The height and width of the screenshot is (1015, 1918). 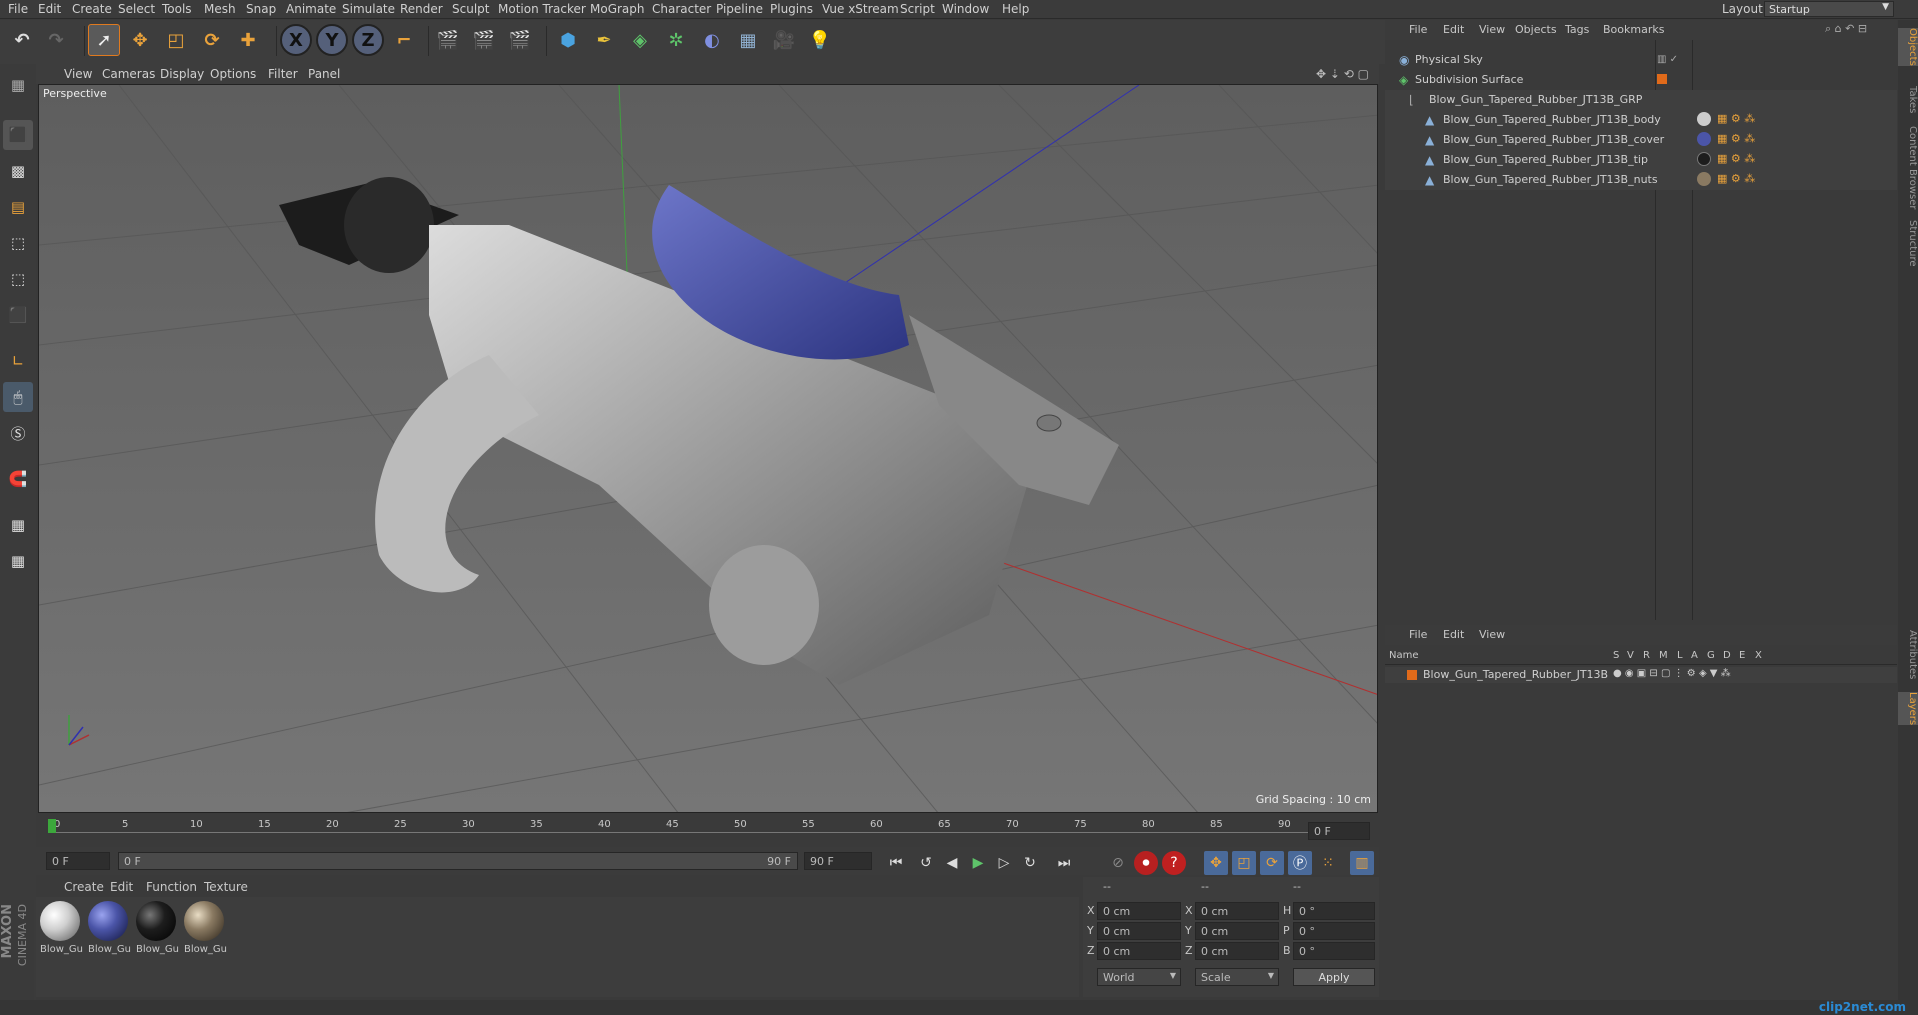 What do you see at coordinates (926, 863) in the screenshot?
I see `previous-key-button: ↺` at bounding box center [926, 863].